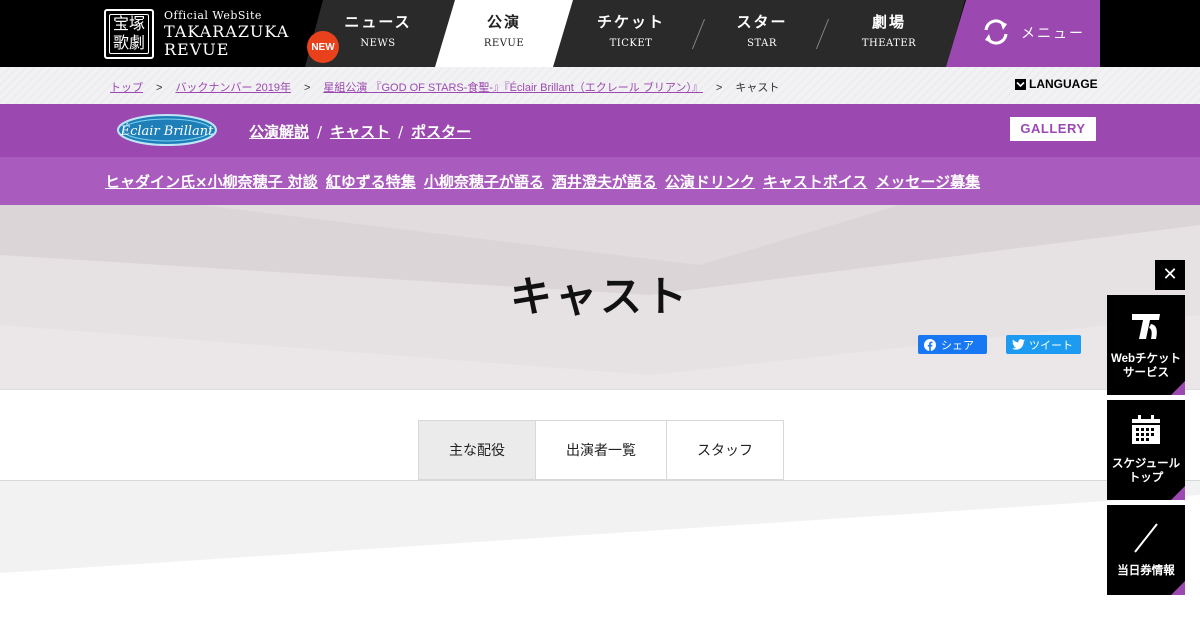 The width and height of the screenshot is (1200, 630). I want to click on feature-link-voice: キャストボイス, so click(815, 182).